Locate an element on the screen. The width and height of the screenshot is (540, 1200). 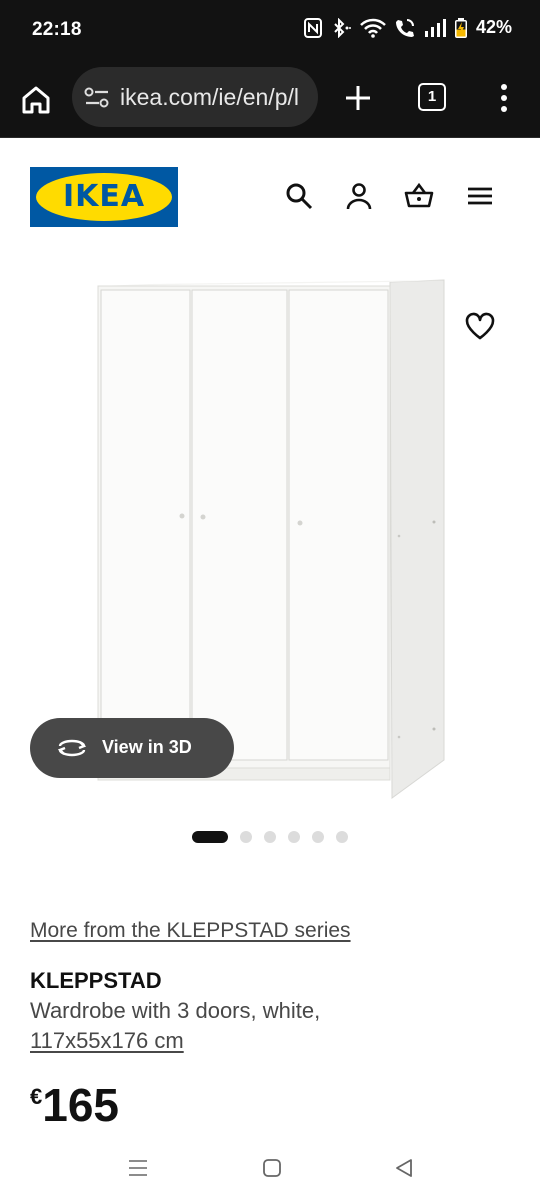
url-text: ikea.com/ie/en/p/l is located at coordinates (209, 97).